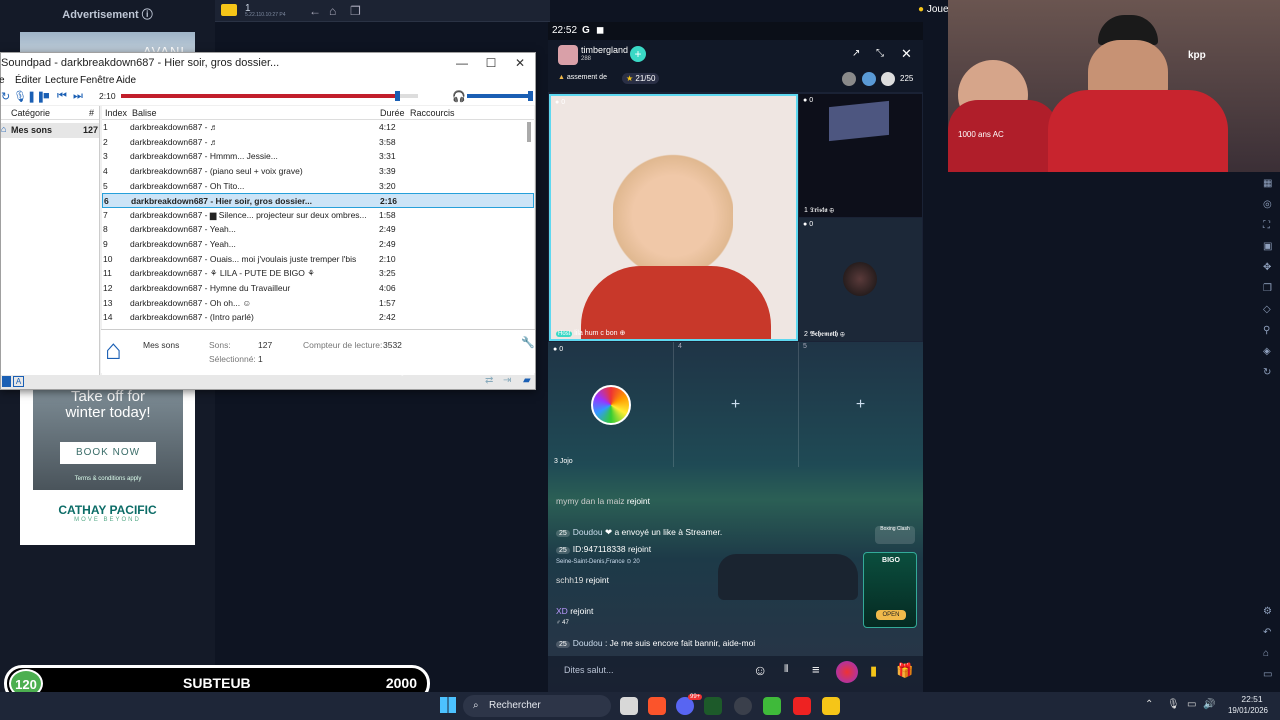 Image resolution: width=1280 pixels, height=720 pixels. What do you see at coordinates (816, 669) in the screenshot?
I see `menu-icon: ≡` at bounding box center [816, 669].